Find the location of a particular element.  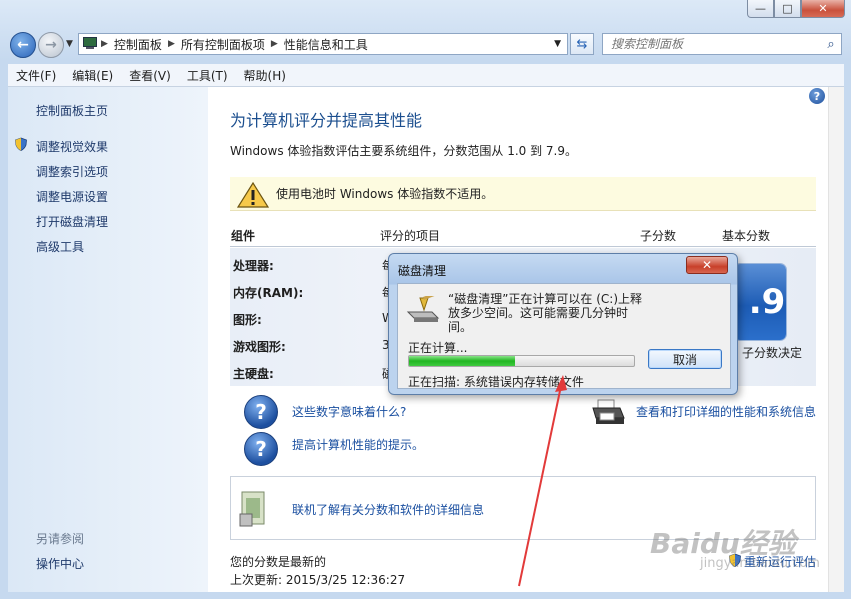

table-header-divider is located at coordinates (523, 246).